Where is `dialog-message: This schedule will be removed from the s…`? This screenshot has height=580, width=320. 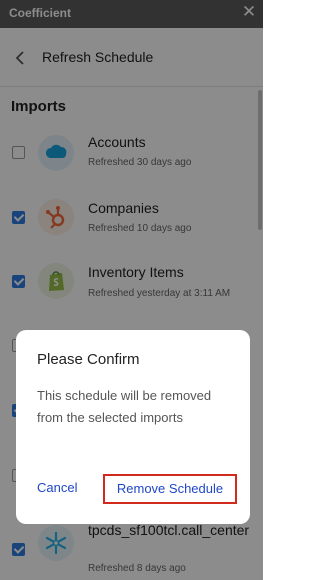 dialog-message: This schedule will be removed from the s… is located at coordinates (124, 406).